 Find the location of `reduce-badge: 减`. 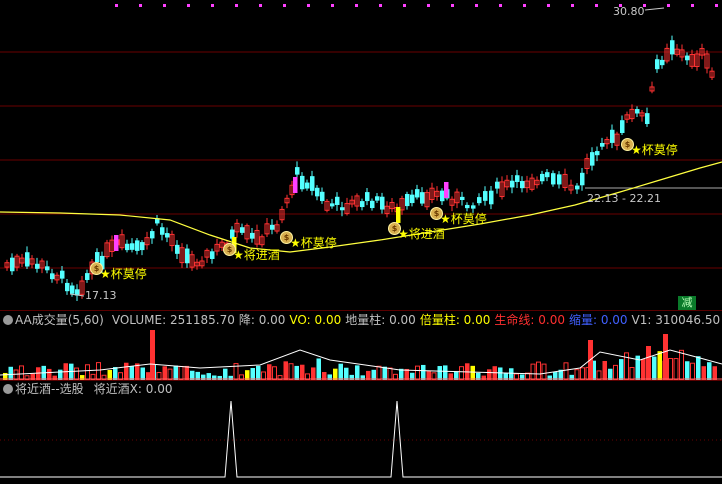

reduce-badge: 减 is located at coordinates (687, 303).